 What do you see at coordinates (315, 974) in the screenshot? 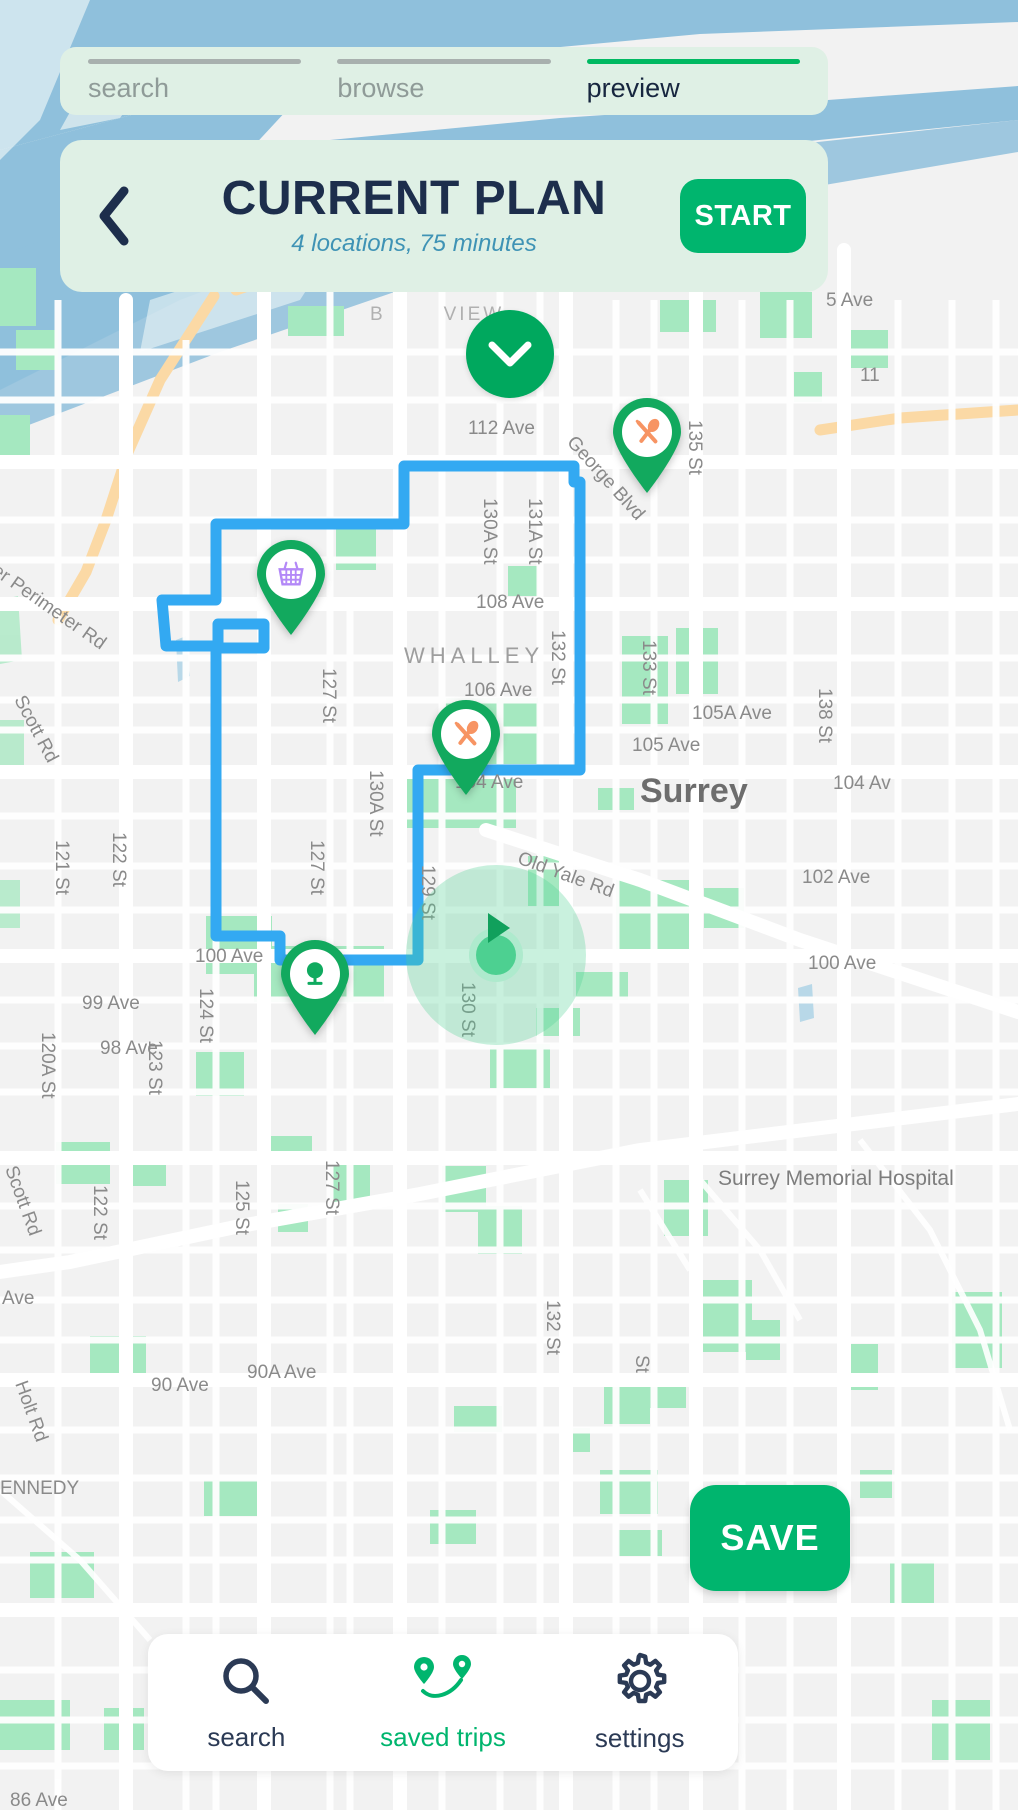
I see `tree-icon` at bounding box center [315, 974].